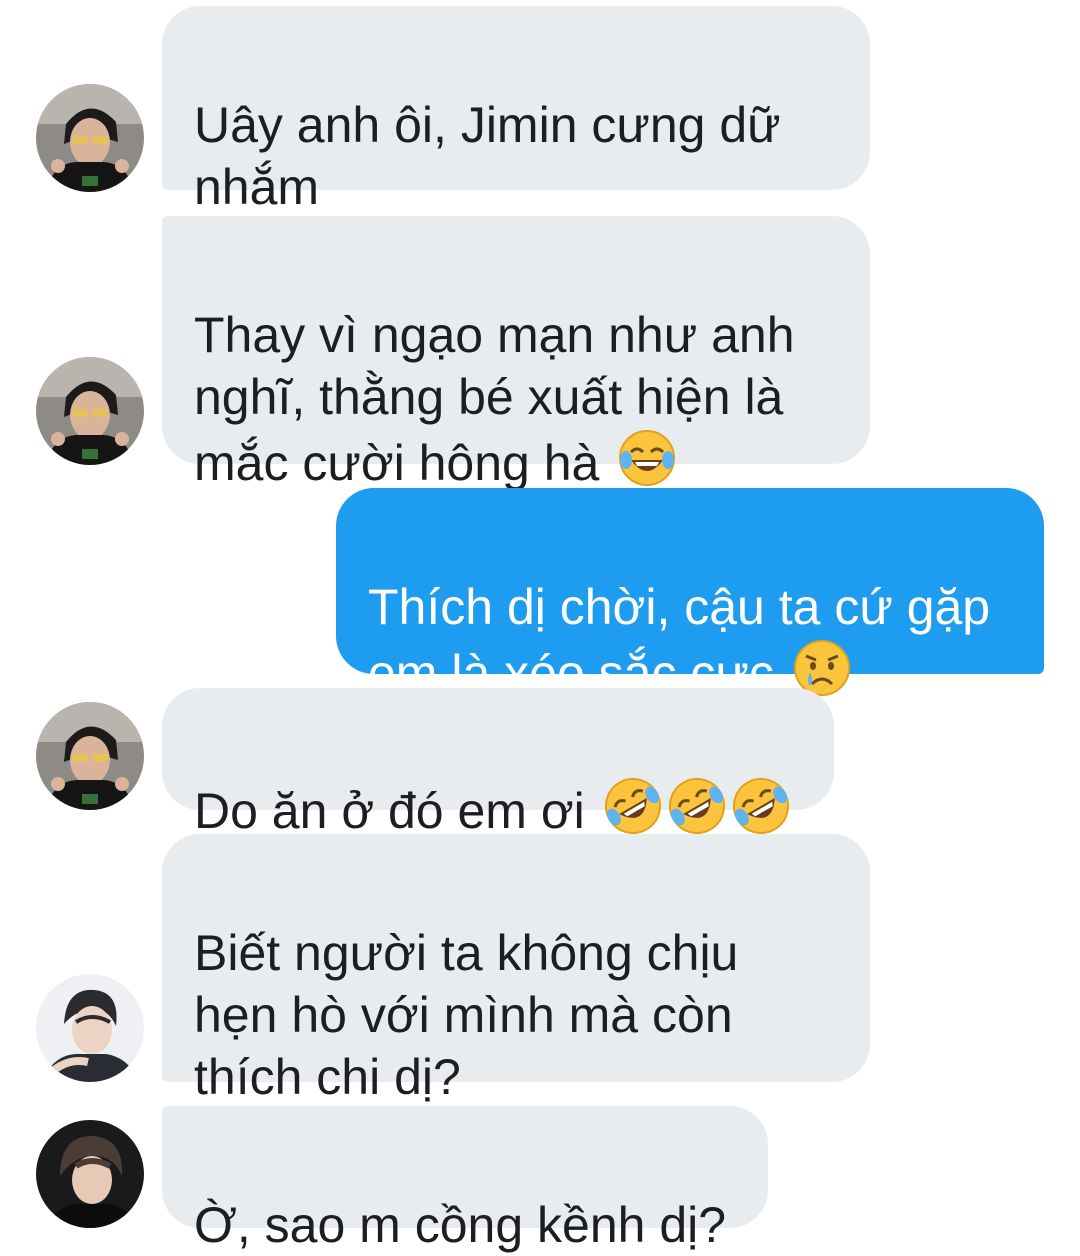  Describe the element at coordinates (498, 763) in the screenshot. I see `message-bubble: Do ăn ở đó em ơi` at that location.